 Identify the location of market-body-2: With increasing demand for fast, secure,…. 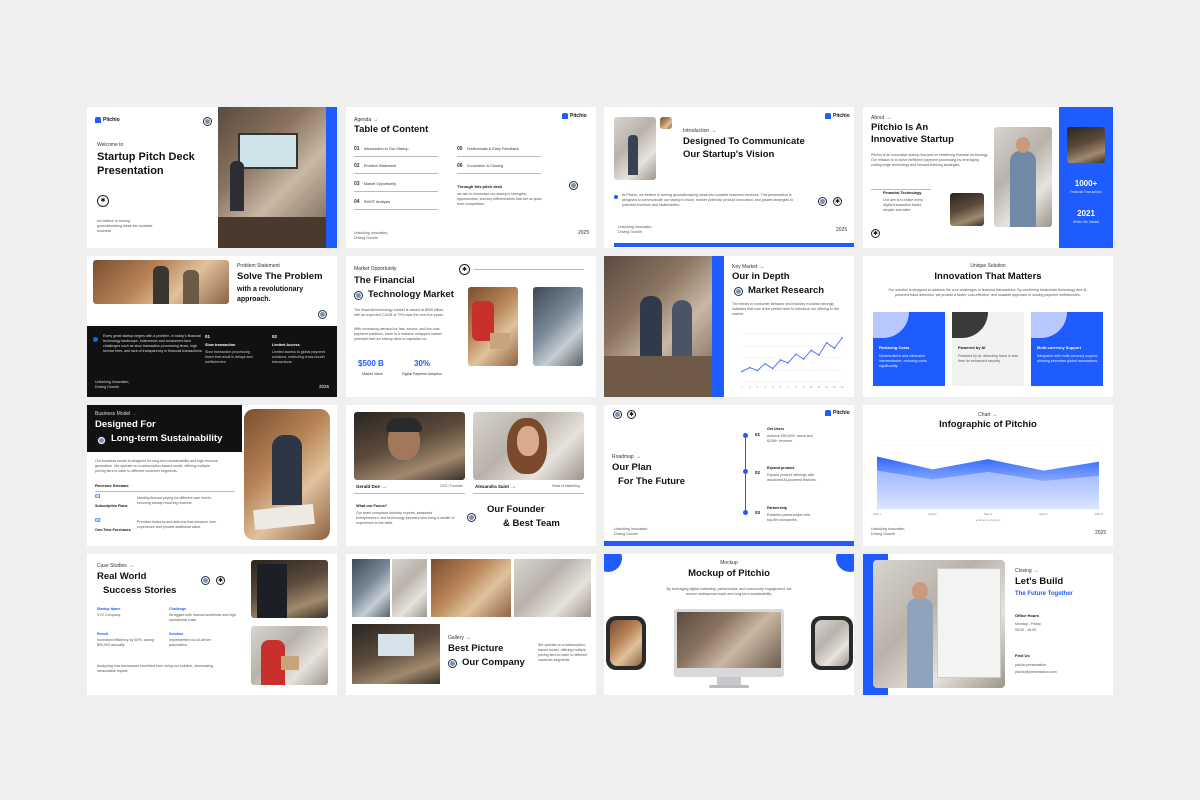
(398, 334).